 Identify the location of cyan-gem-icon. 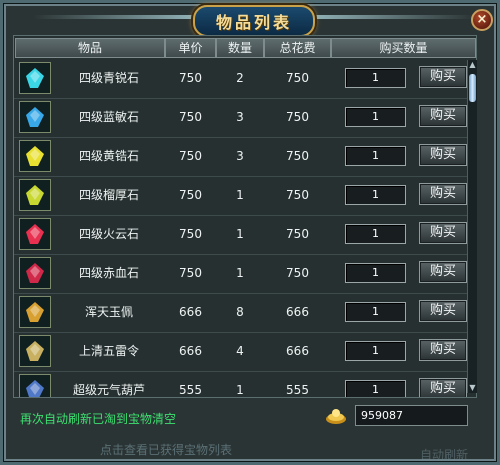
(35, 78).